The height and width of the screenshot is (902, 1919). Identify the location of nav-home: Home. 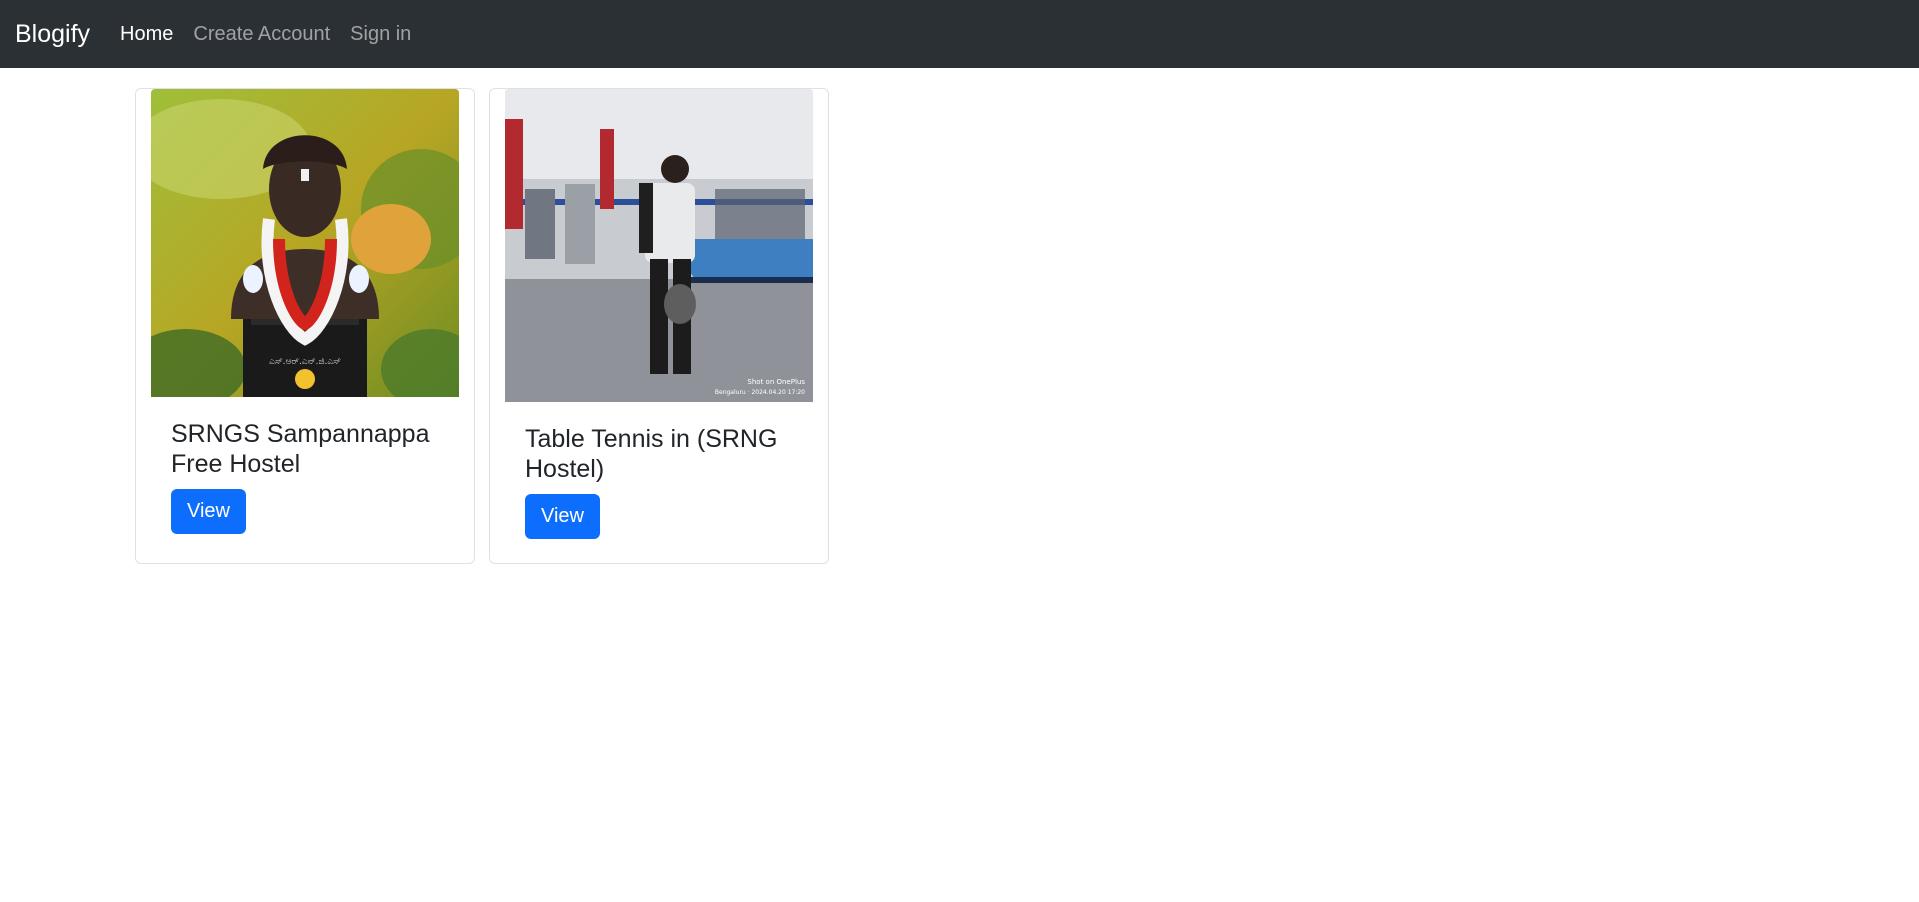
(146, 34).